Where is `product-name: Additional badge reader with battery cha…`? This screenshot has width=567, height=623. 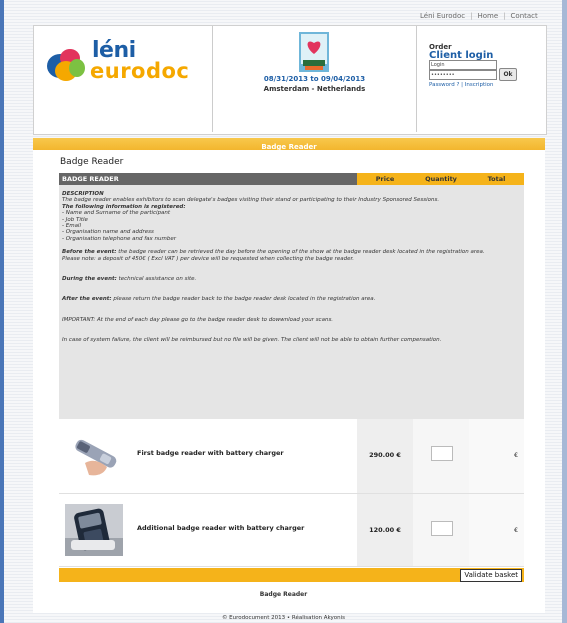
product-name: Additional badge reader with battery cha… is located at coordinates (221, 528).